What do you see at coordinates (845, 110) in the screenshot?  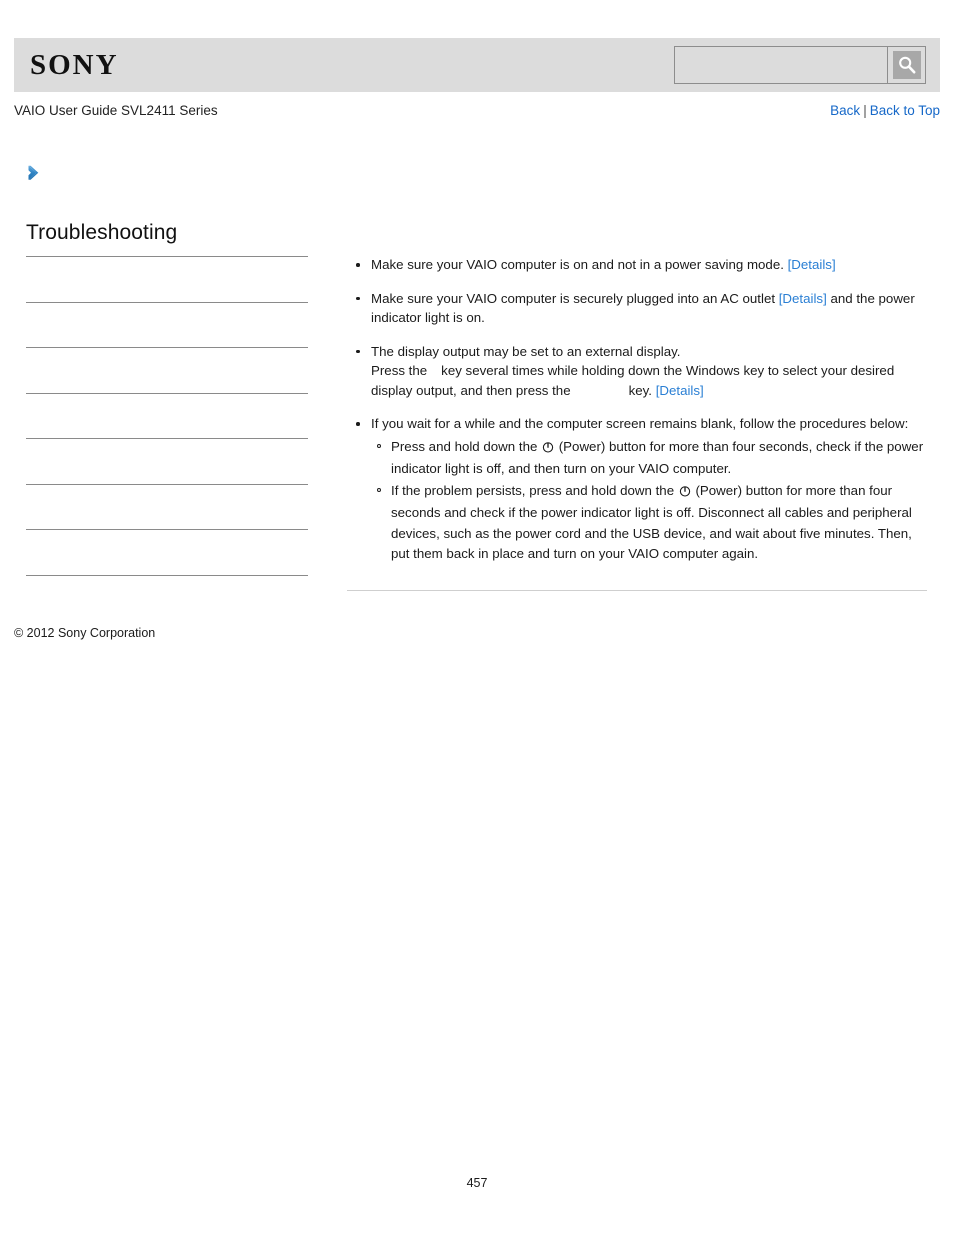 I see `back-link: Back` at bounding box center [845, 110].